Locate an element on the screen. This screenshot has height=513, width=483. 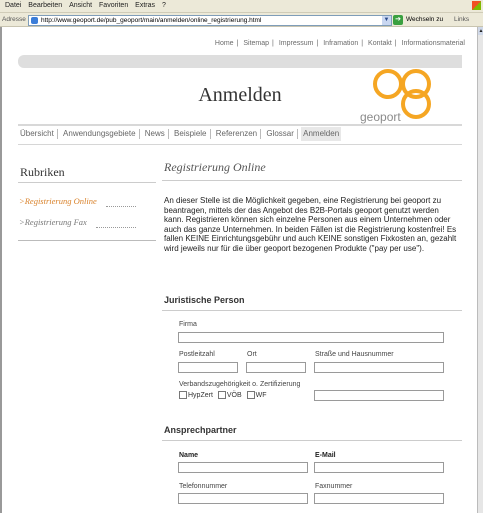
content-divider is located at coordinates (312, 180).